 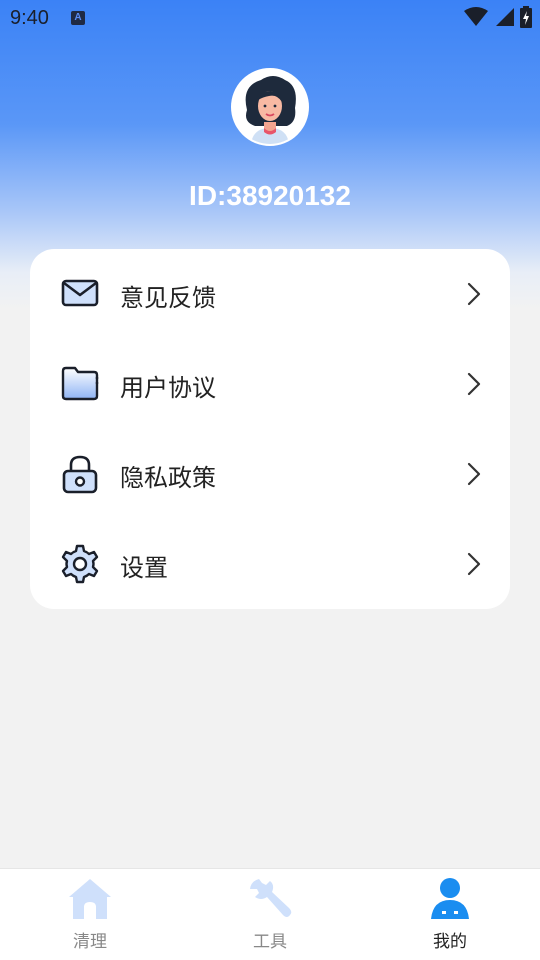 What do you see at coordinates (270, 18) in the screenshot?
I see `status-bar: 9:40 A` at bounding box center [270, 18].